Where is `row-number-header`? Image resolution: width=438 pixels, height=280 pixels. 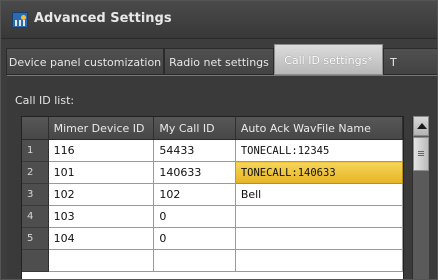
row-number-header is located at coordinates (35, 128).